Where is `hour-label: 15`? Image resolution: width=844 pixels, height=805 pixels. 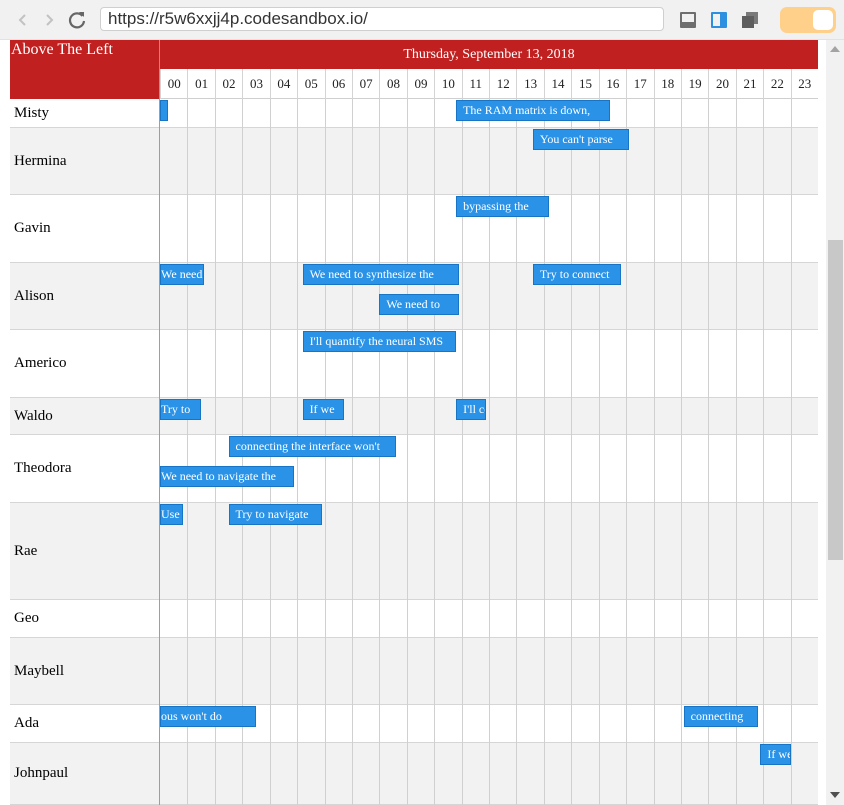 hour-label: 15 is located at coordinates (584, 84).